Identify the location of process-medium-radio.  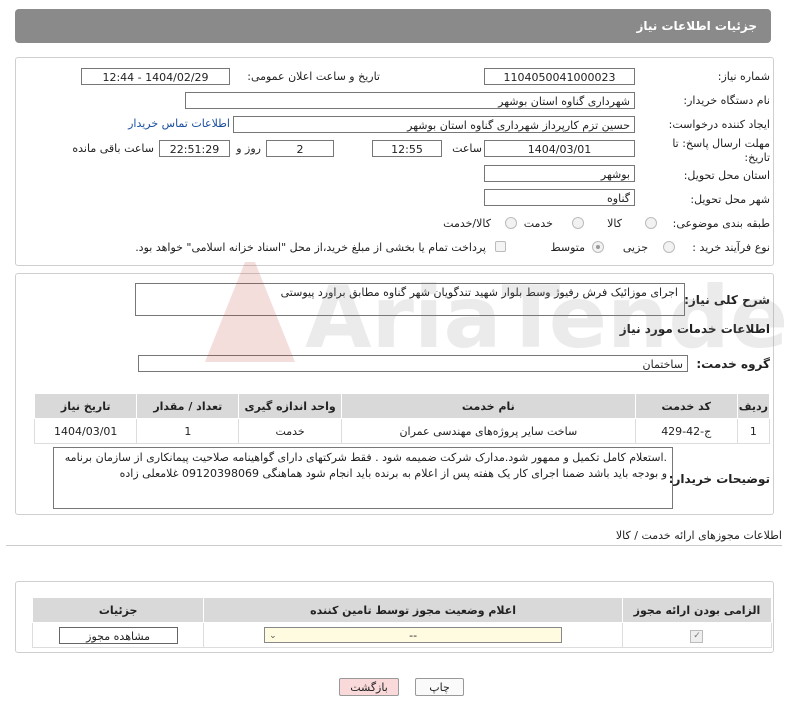
(598, 247).